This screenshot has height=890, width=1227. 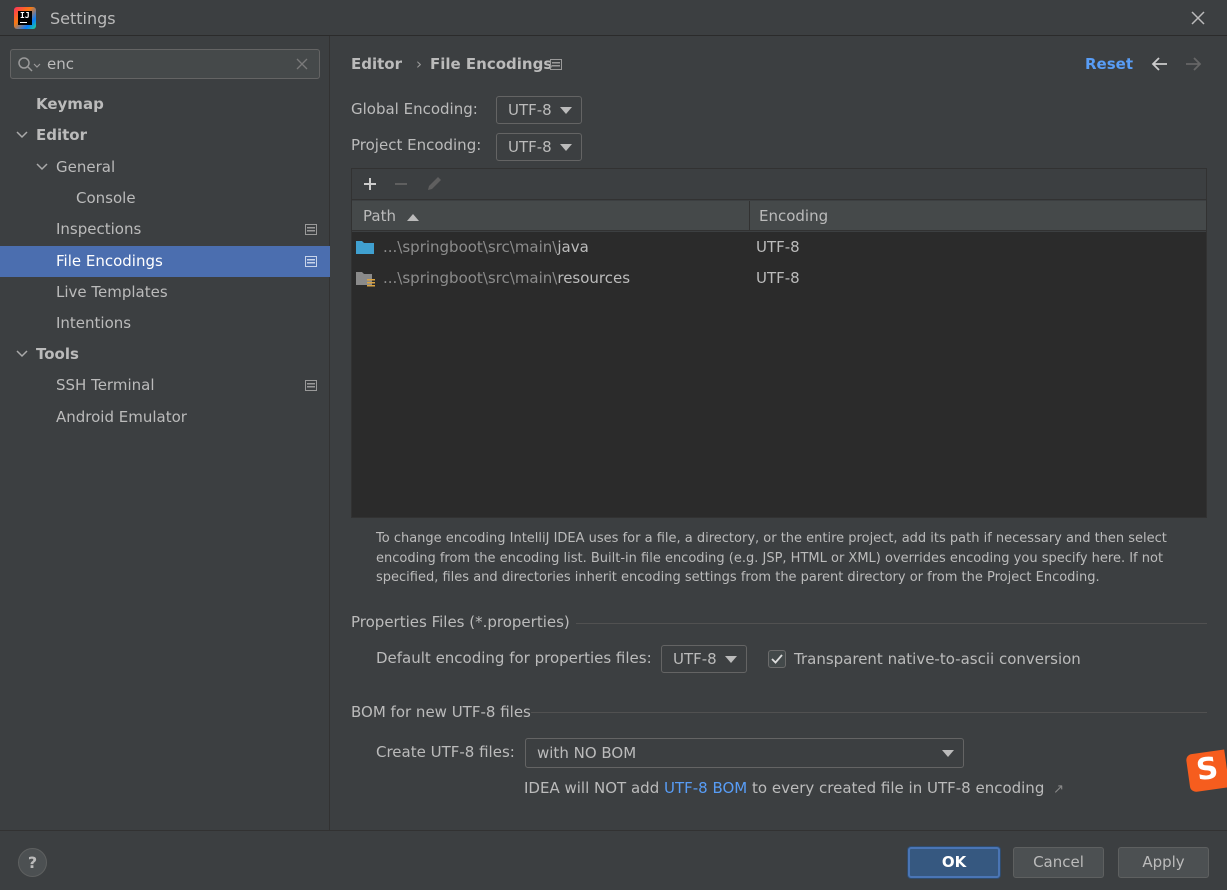 What do you see at coordinates (379, 216) in the screenshot?
I see `column-header-label: Path` at bounding box center [379, 216].